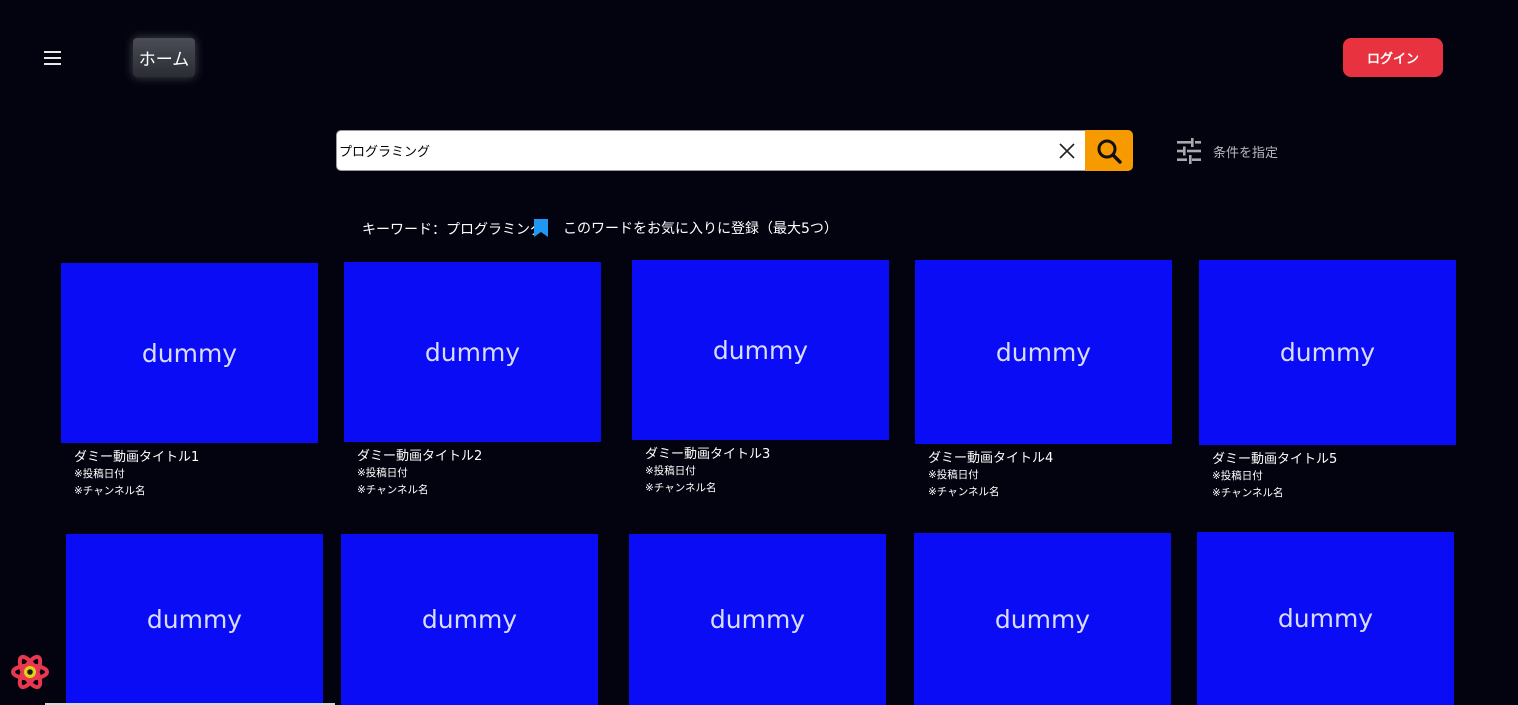 Image resolution: width=1518 pixels, height=705 pixels. I want to click on filter-label: 条件を指定, so click(1246, 153).